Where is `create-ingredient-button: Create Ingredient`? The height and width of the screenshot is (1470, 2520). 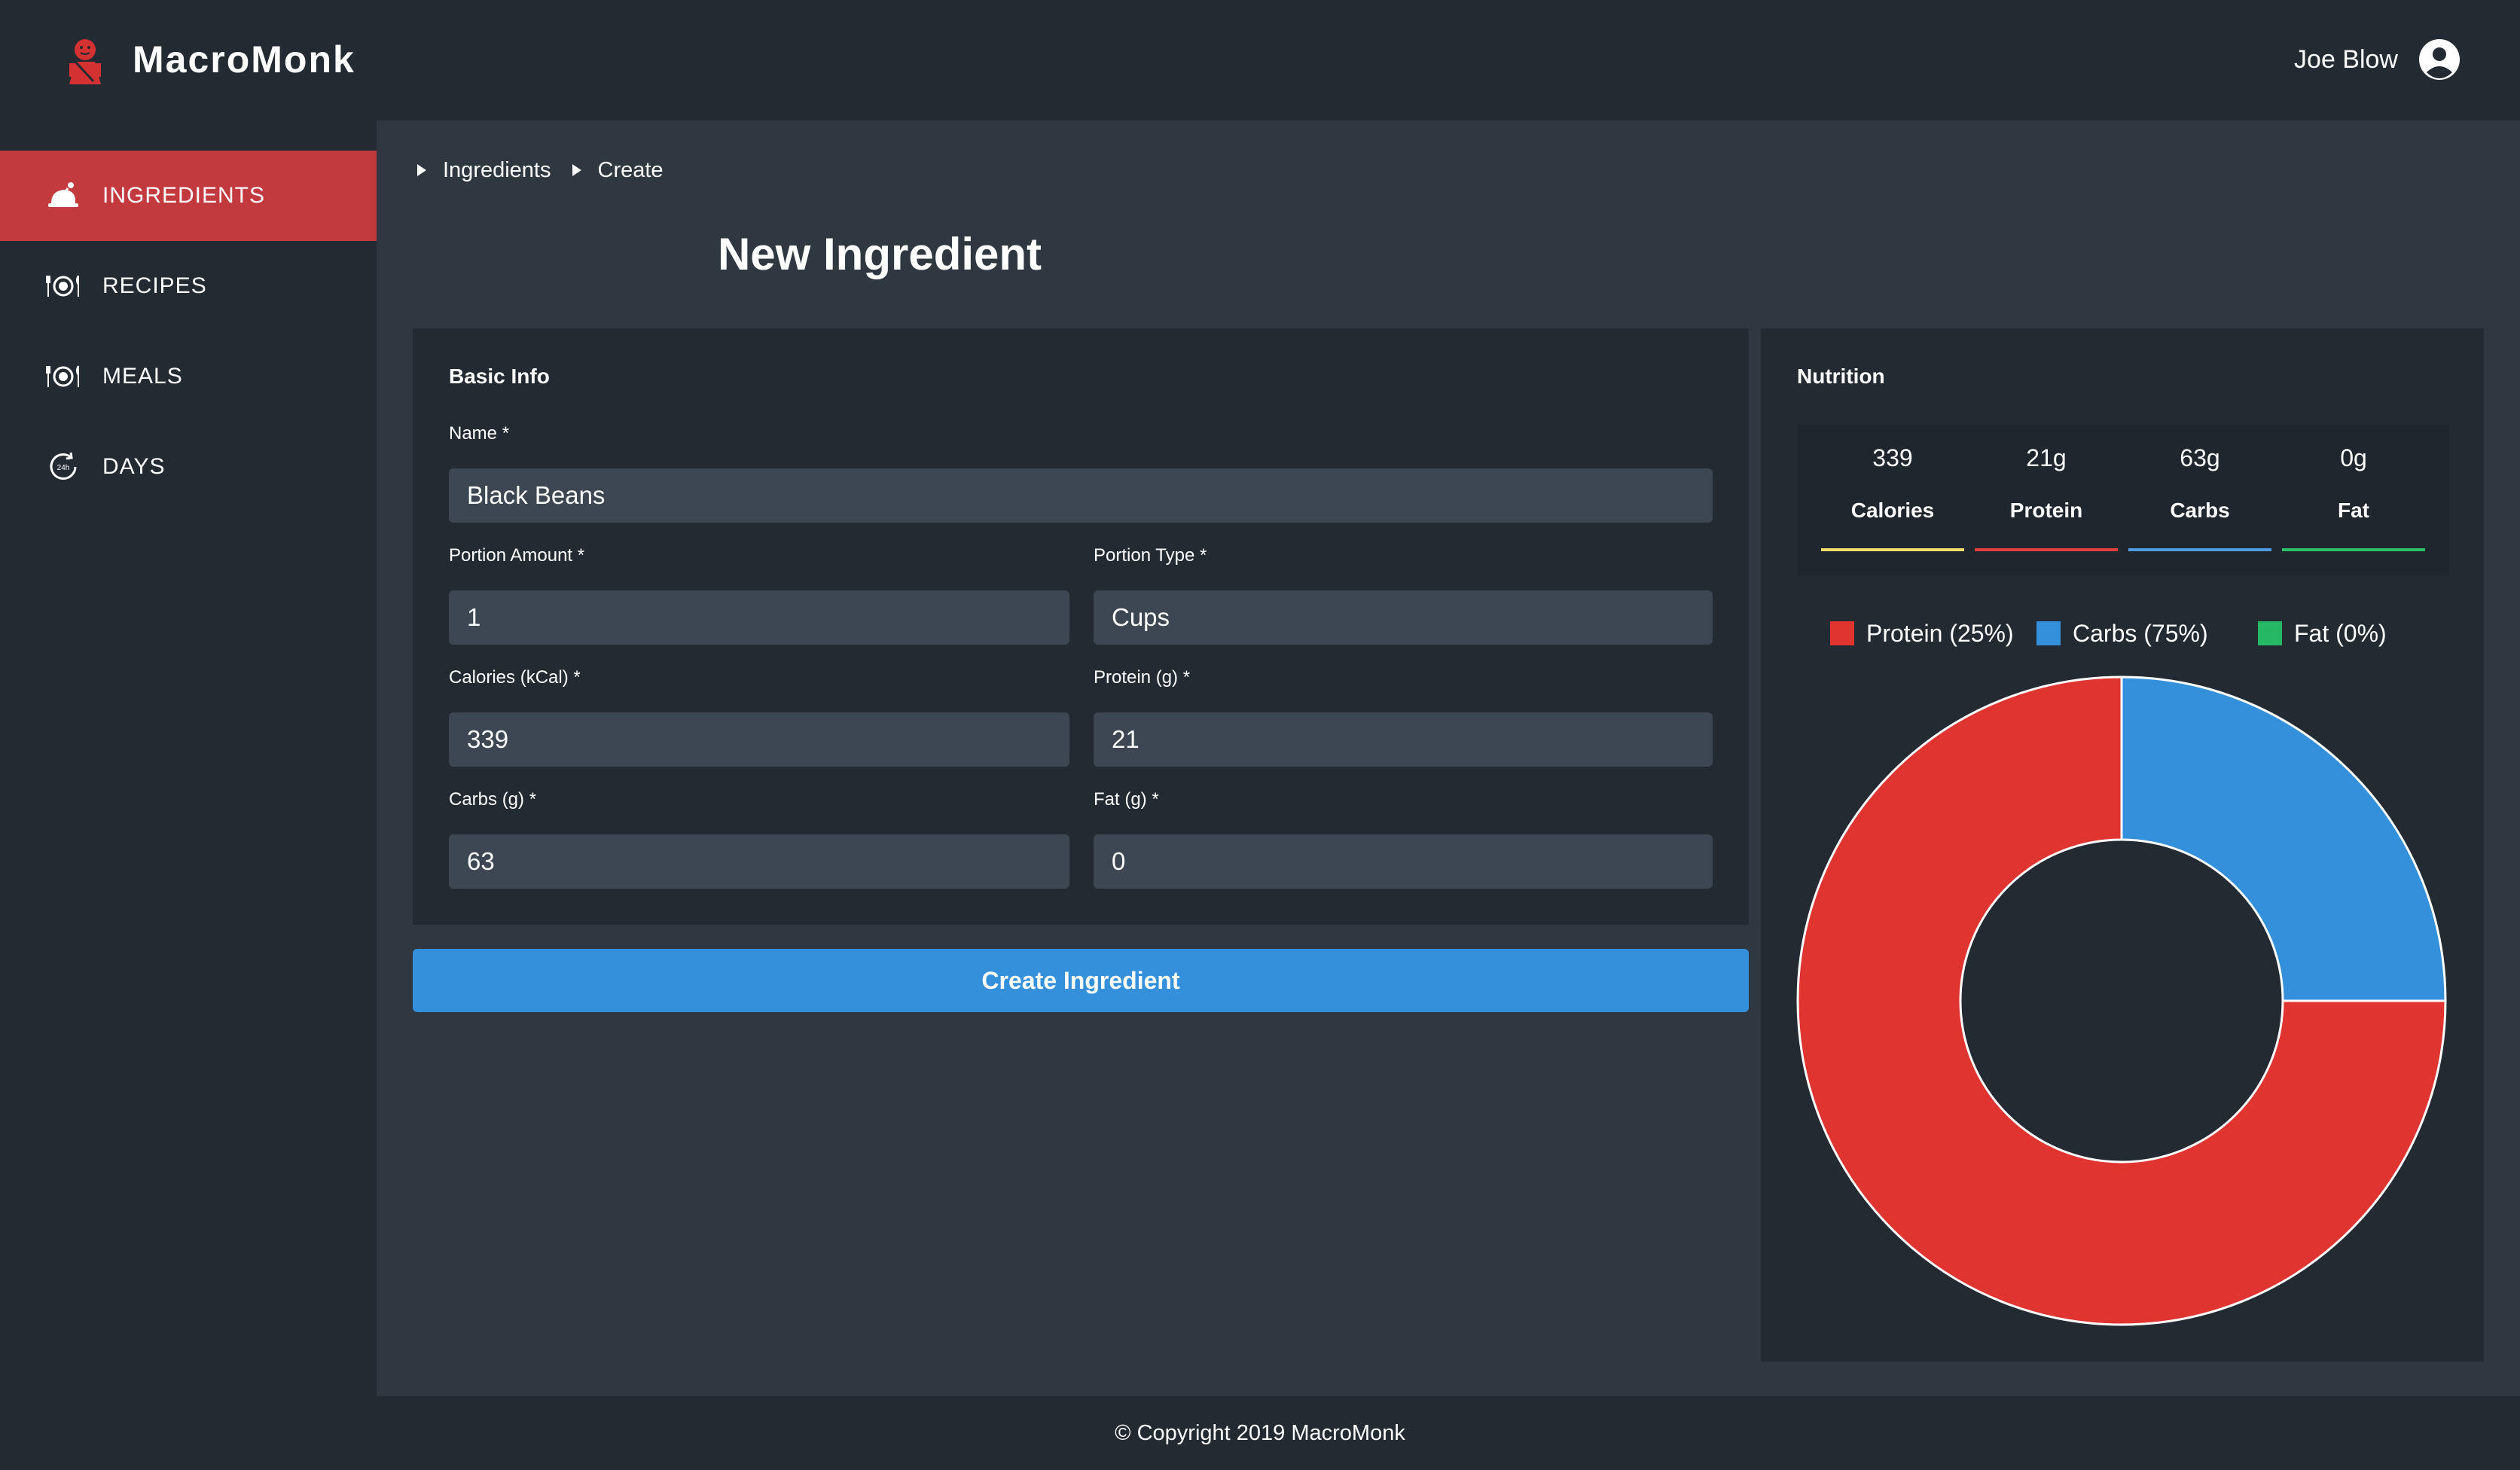 create-ingredient-button: Create Ingredient is located at coordinates (1081, 980).